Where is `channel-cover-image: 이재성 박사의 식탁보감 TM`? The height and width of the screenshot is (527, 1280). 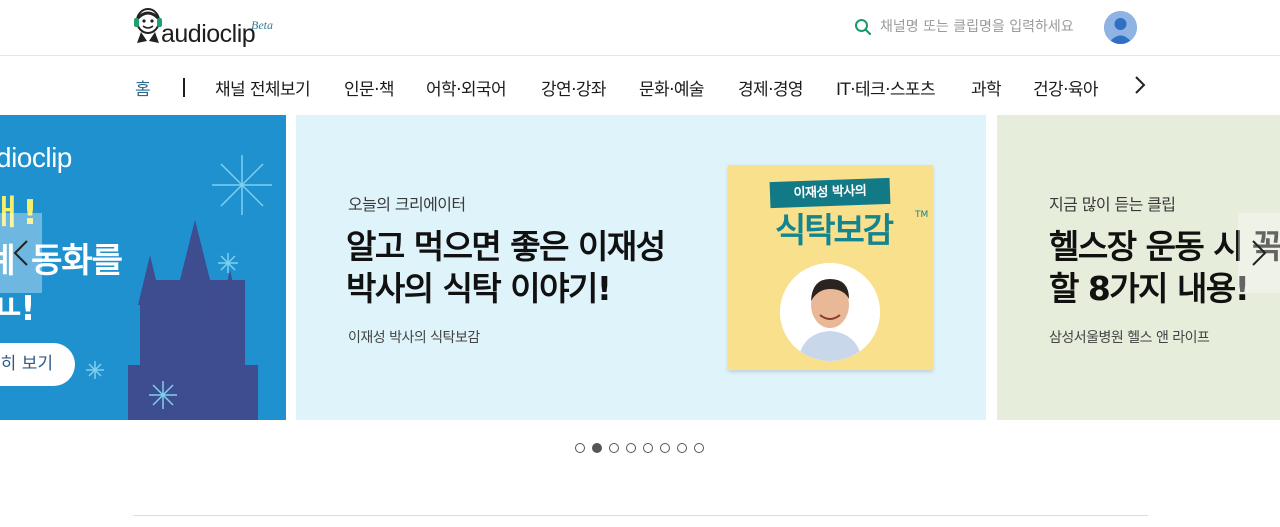 channel-cover-image: 이재성 박사의 식탁보감 TM is located at coordinates (830, 267).